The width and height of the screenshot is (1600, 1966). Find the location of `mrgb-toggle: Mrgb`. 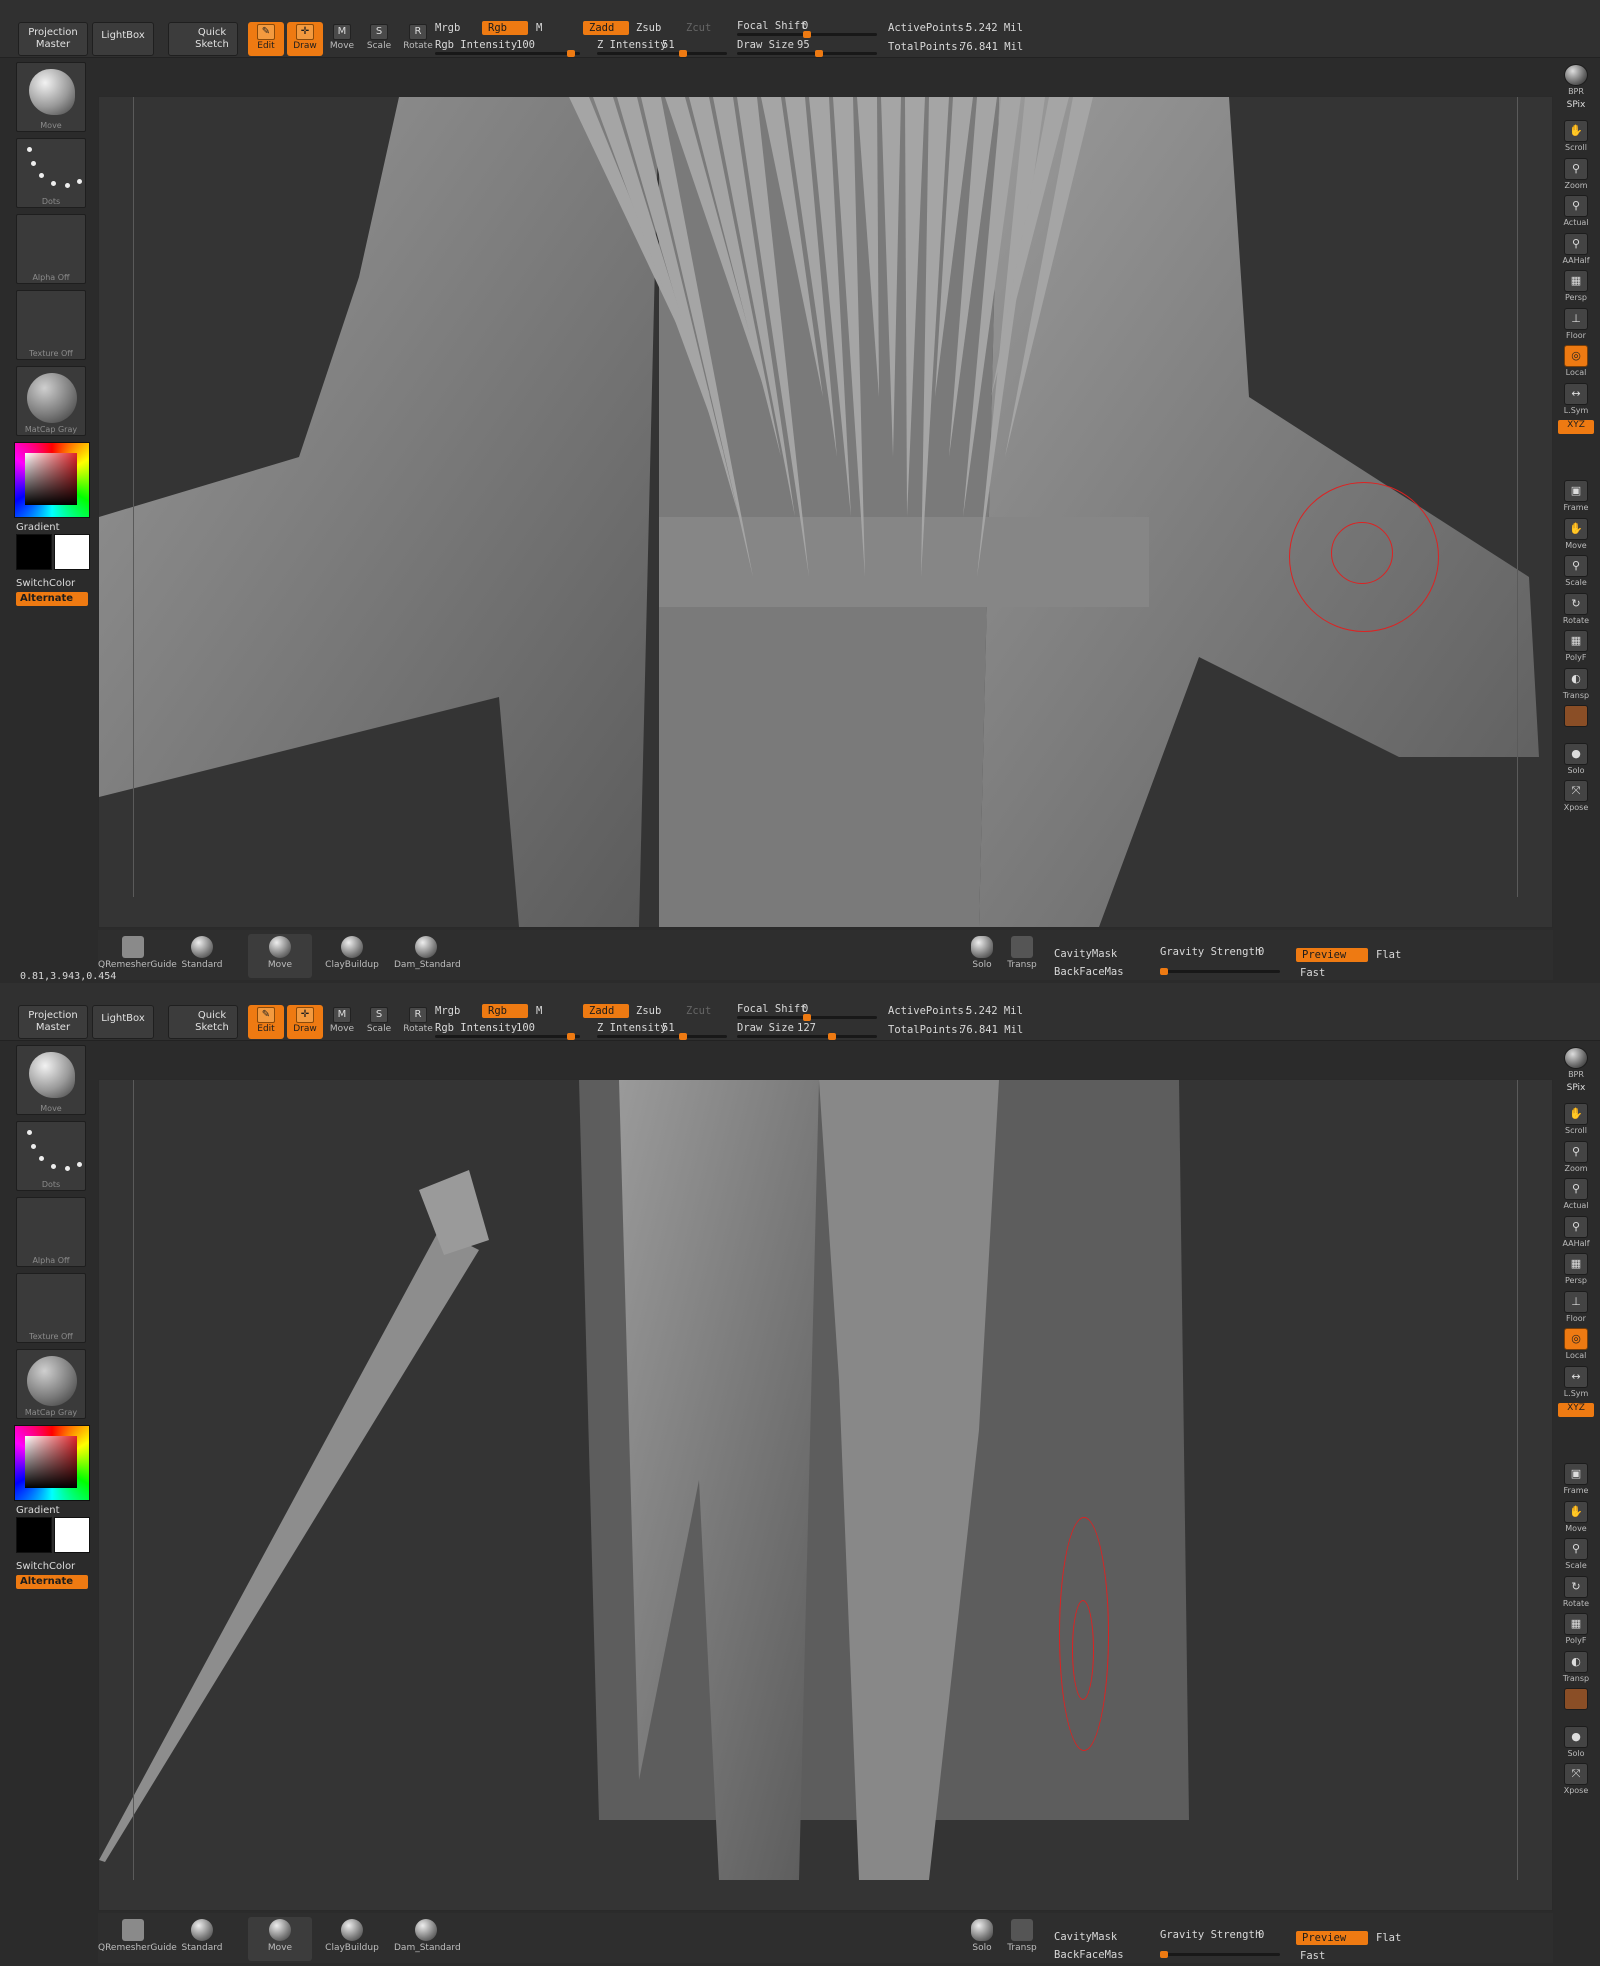

mrgb-toggle: Mrgb is located at coordinates (447, 28).